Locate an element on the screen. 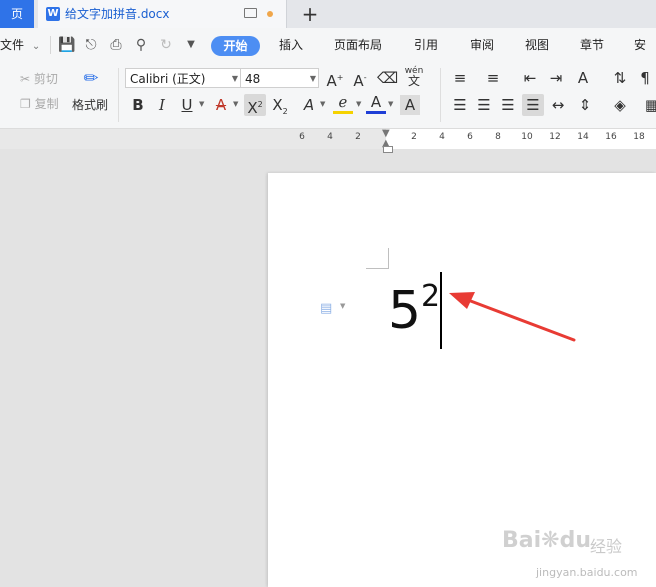 This screenshot has width=656, height=587. cut-label: 剪切 is located at coordinates (45, 79).